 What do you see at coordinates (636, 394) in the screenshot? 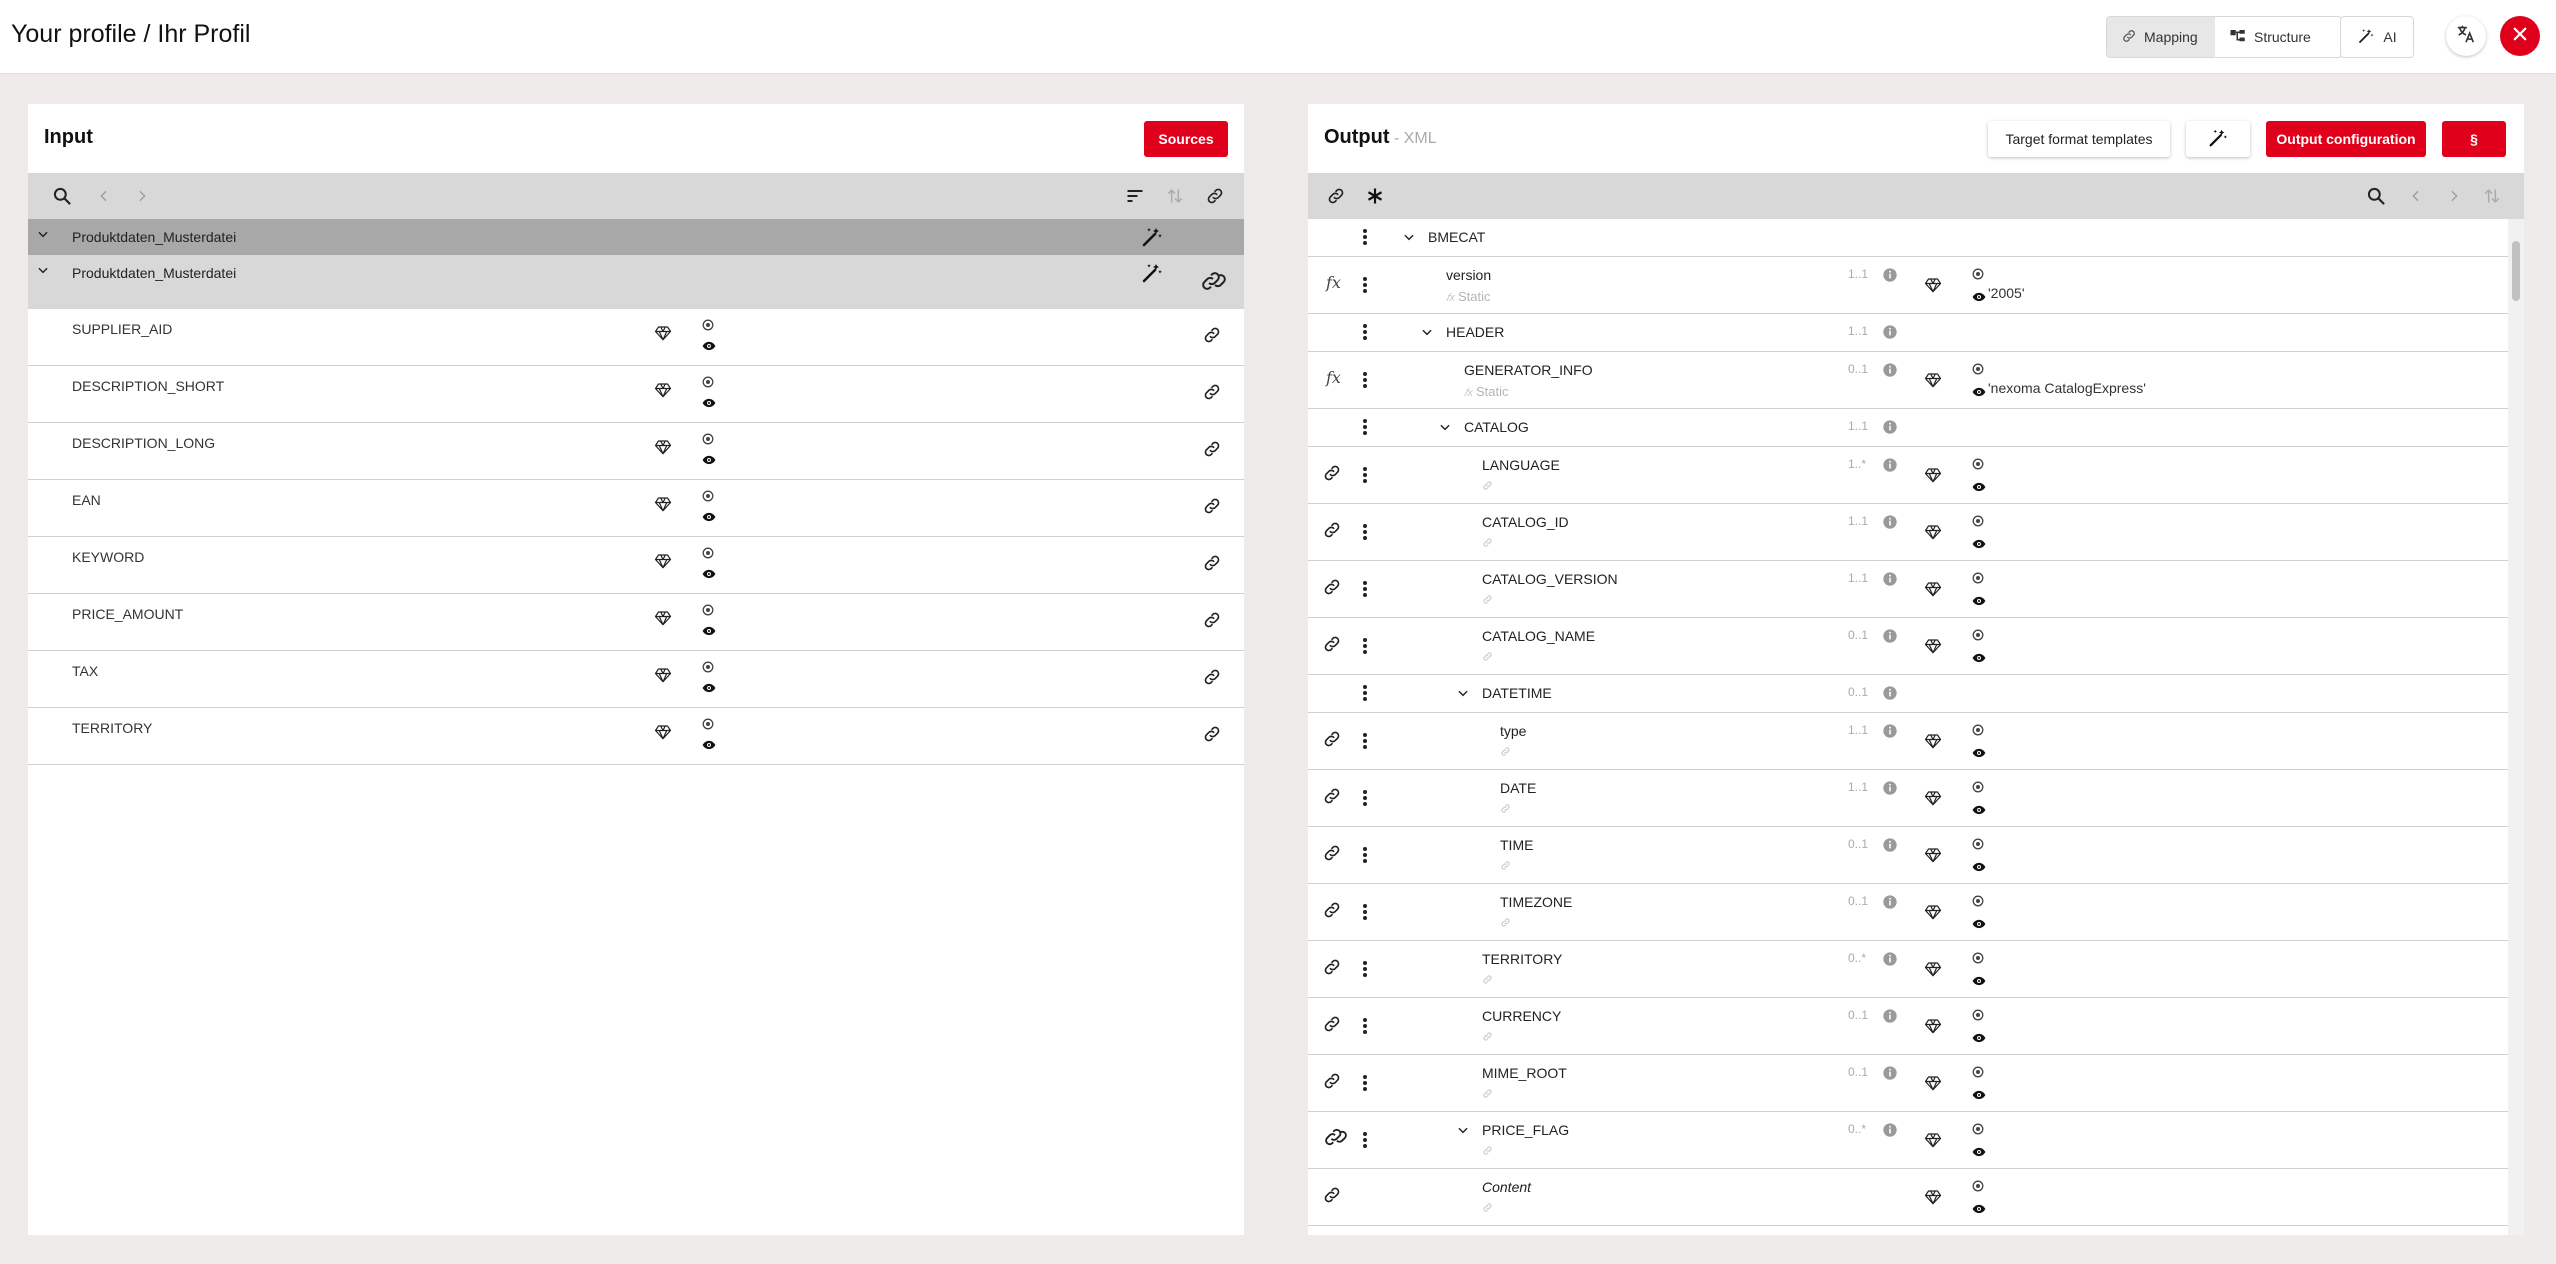
I see `input-field-row: DESCRIPTION_SHORT` at bounding box center [636, 394].